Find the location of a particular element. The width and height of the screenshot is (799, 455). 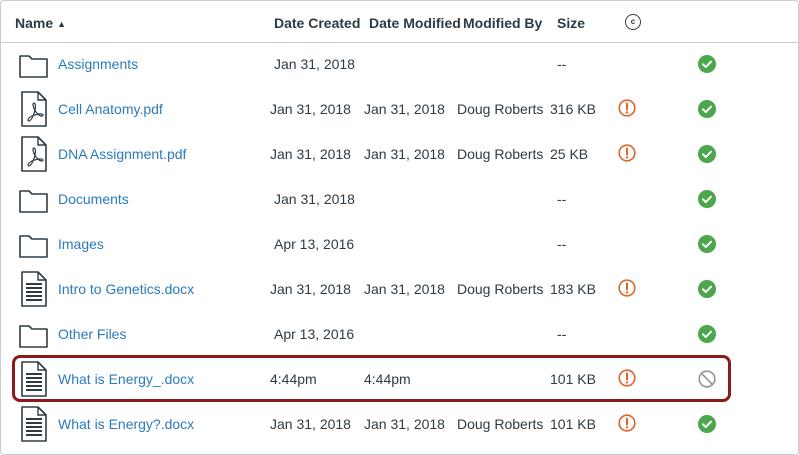

file-name-link: What is Energy_.docx is located at coordinates (126, 379).